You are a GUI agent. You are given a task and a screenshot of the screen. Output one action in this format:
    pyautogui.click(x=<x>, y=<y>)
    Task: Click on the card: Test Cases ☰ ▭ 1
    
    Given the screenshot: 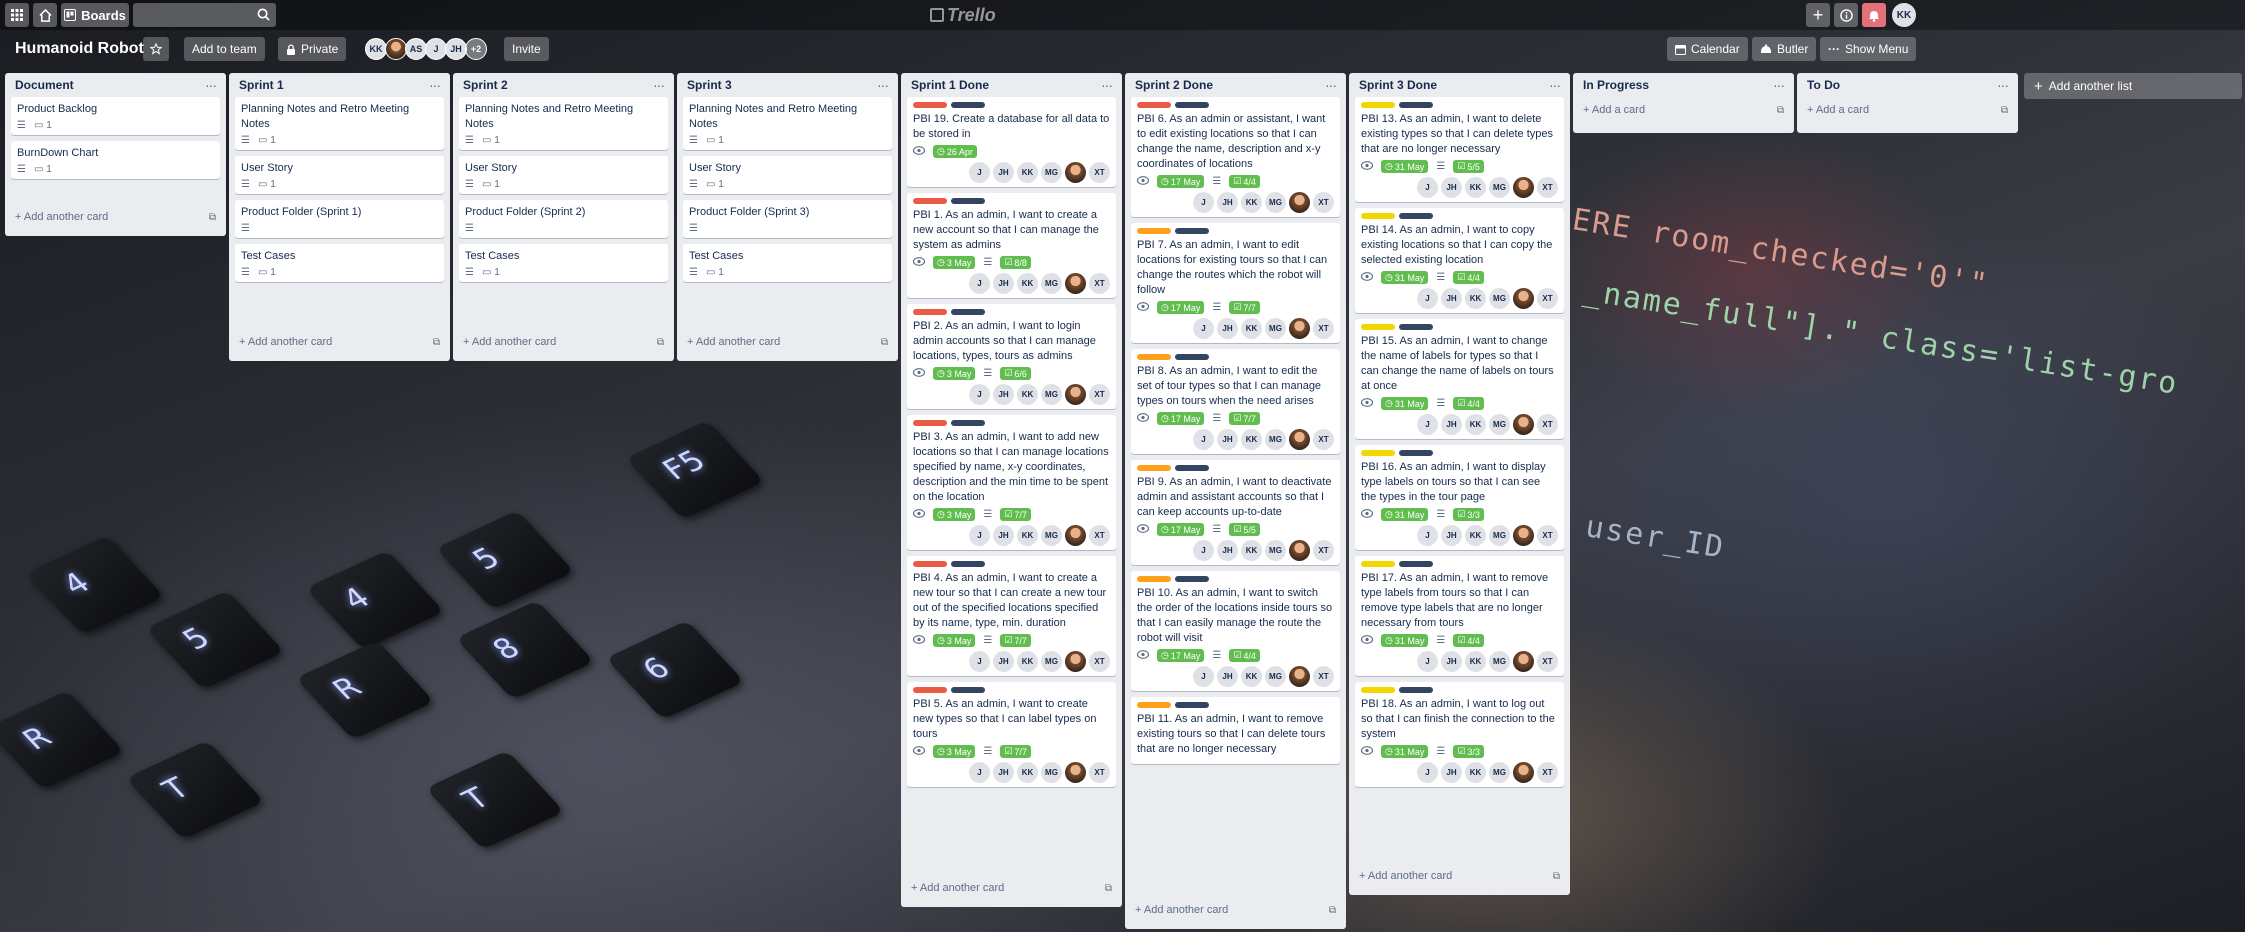 What is the action you would take?
    pyautogui.click(x=563, y=263)
    